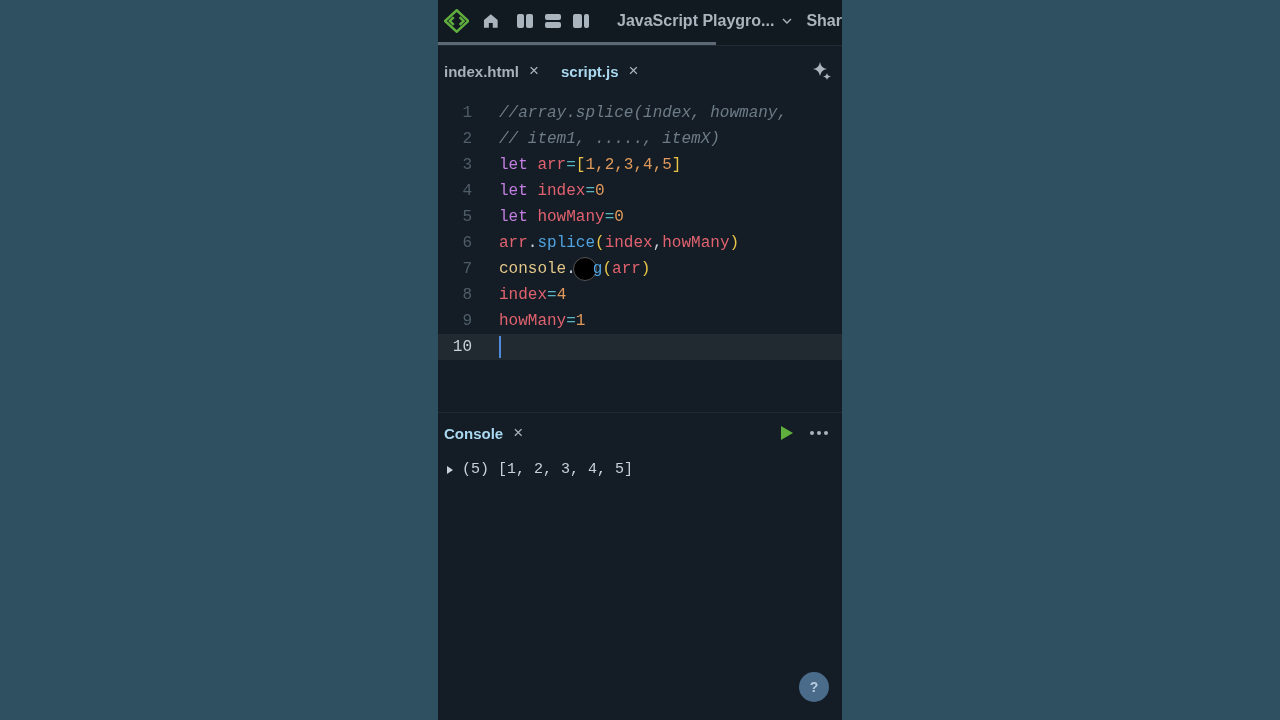 The height and width of the screenshot is (720, 1280). What do you see at coordinates (533, 295) in the screenshot?
I see `code-line: index=4` at bounding box center [533, 295].